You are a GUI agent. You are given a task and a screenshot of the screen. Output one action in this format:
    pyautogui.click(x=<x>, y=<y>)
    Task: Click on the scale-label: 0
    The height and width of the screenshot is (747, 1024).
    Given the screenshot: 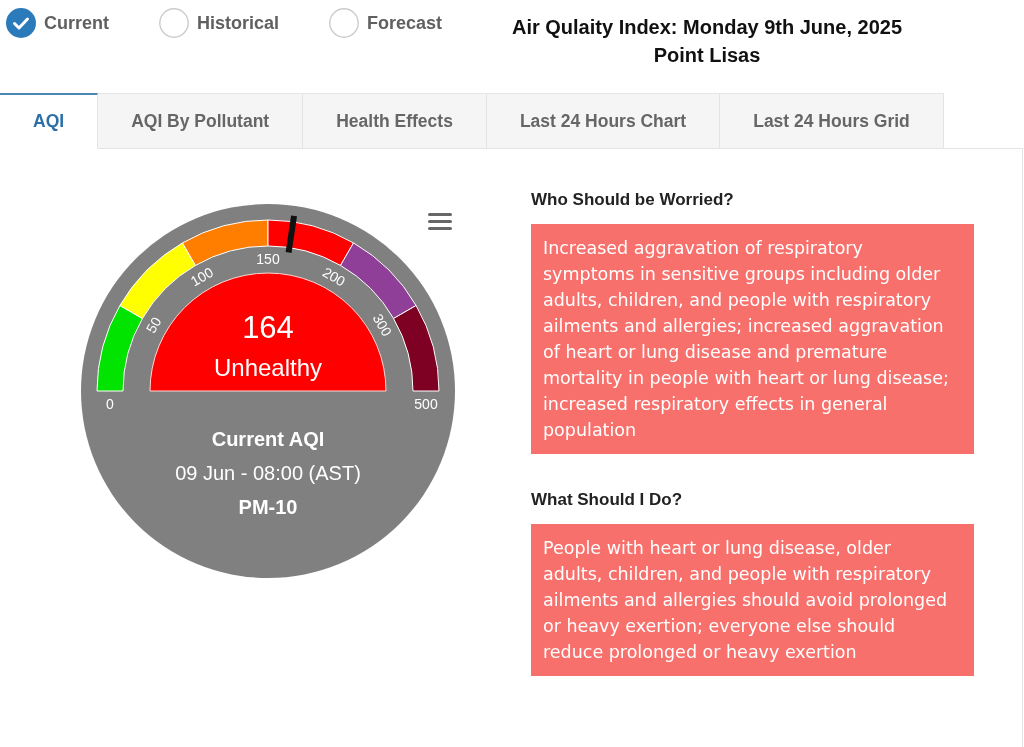 What is the action you would take?
    pyautogui.click(x=110, y=404)
    